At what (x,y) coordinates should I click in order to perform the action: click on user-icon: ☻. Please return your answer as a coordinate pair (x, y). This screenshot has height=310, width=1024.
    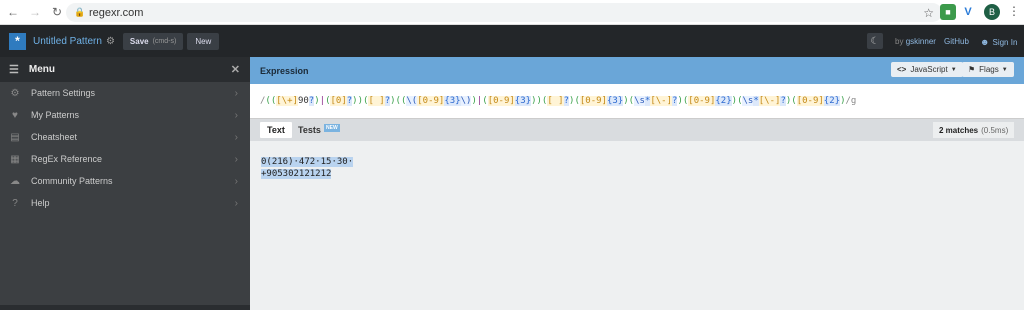
    Looking at the image, I should click on (985, 42).